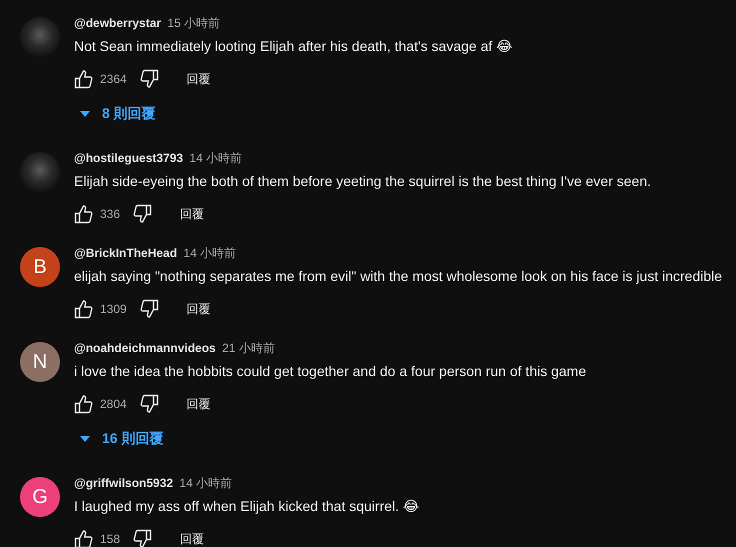  Describe the element at coordinates (40, 362) in the screenshot. I see `avatar: N` at that location.